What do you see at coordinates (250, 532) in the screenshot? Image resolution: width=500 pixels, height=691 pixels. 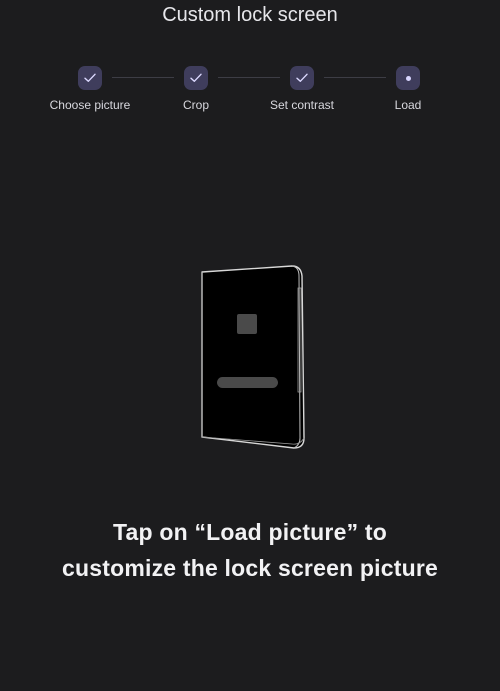 I see `instruction-line-1: Tap on “Load picture” to` at bounding box center [250, 532].